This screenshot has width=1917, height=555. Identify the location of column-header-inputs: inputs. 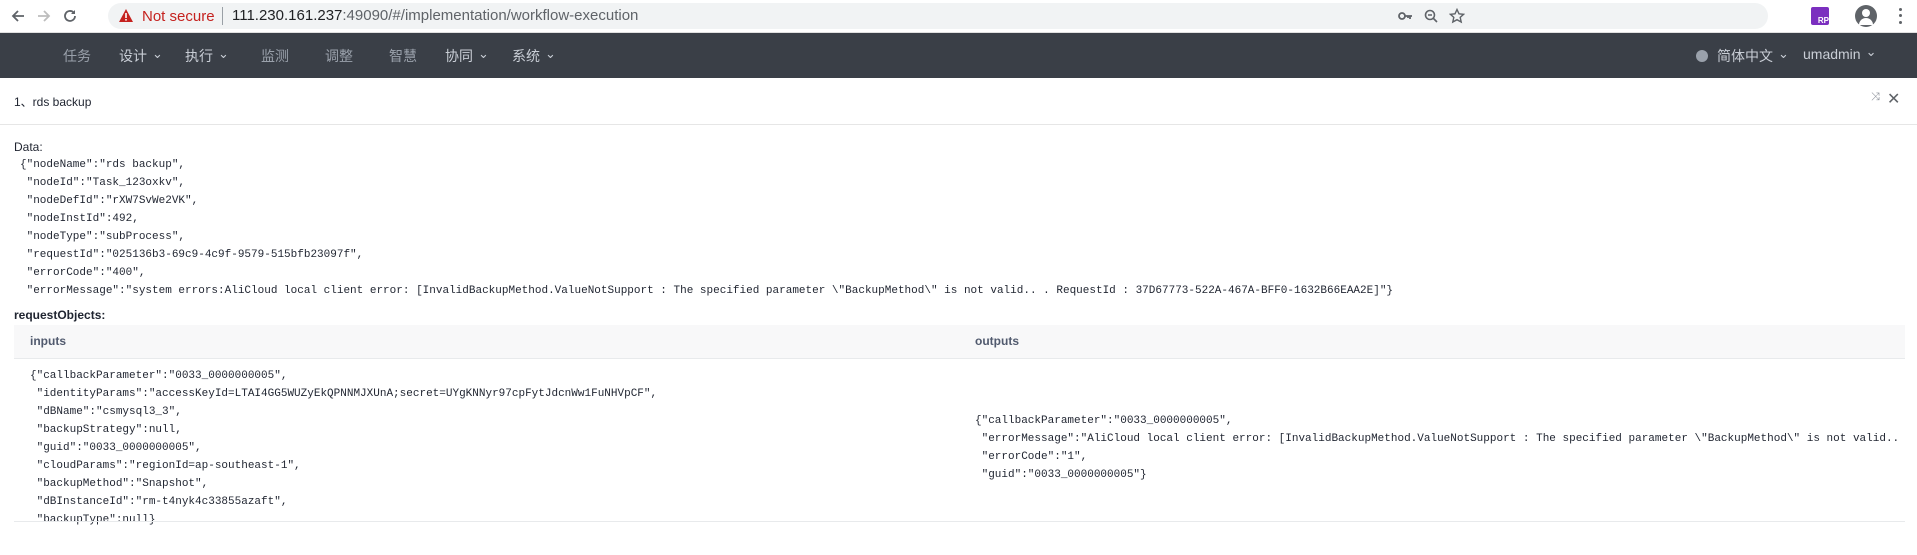
(48, 341).